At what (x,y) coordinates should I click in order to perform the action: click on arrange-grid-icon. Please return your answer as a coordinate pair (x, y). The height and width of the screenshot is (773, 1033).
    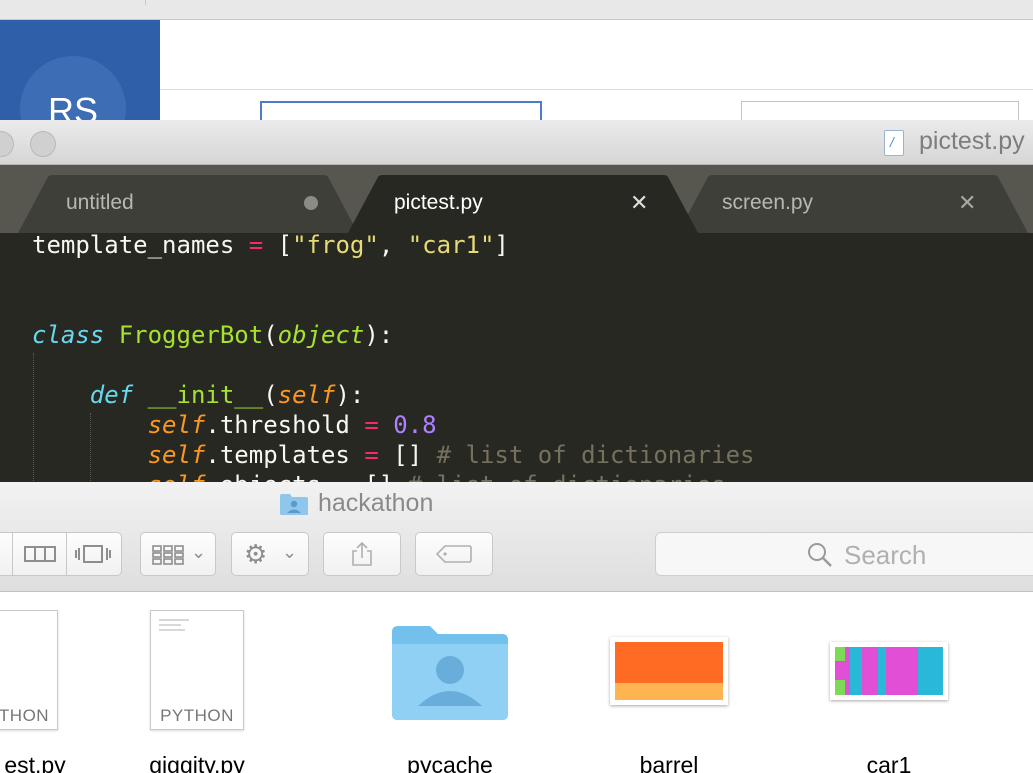
    Looking at the image, I should click on (168, 555).